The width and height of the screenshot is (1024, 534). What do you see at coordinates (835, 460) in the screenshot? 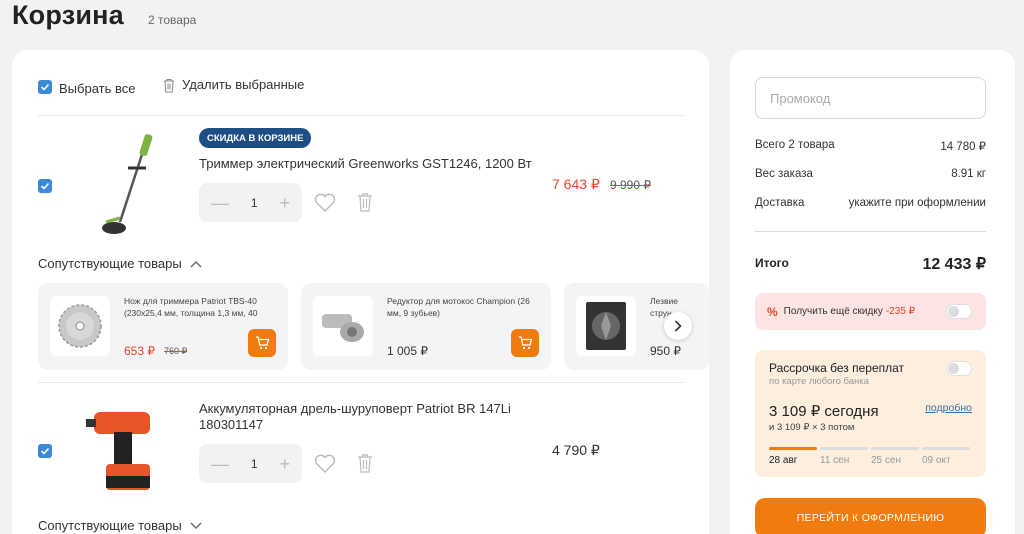
I see `payment-date: 11 сен` at bounding box center [835, 460].